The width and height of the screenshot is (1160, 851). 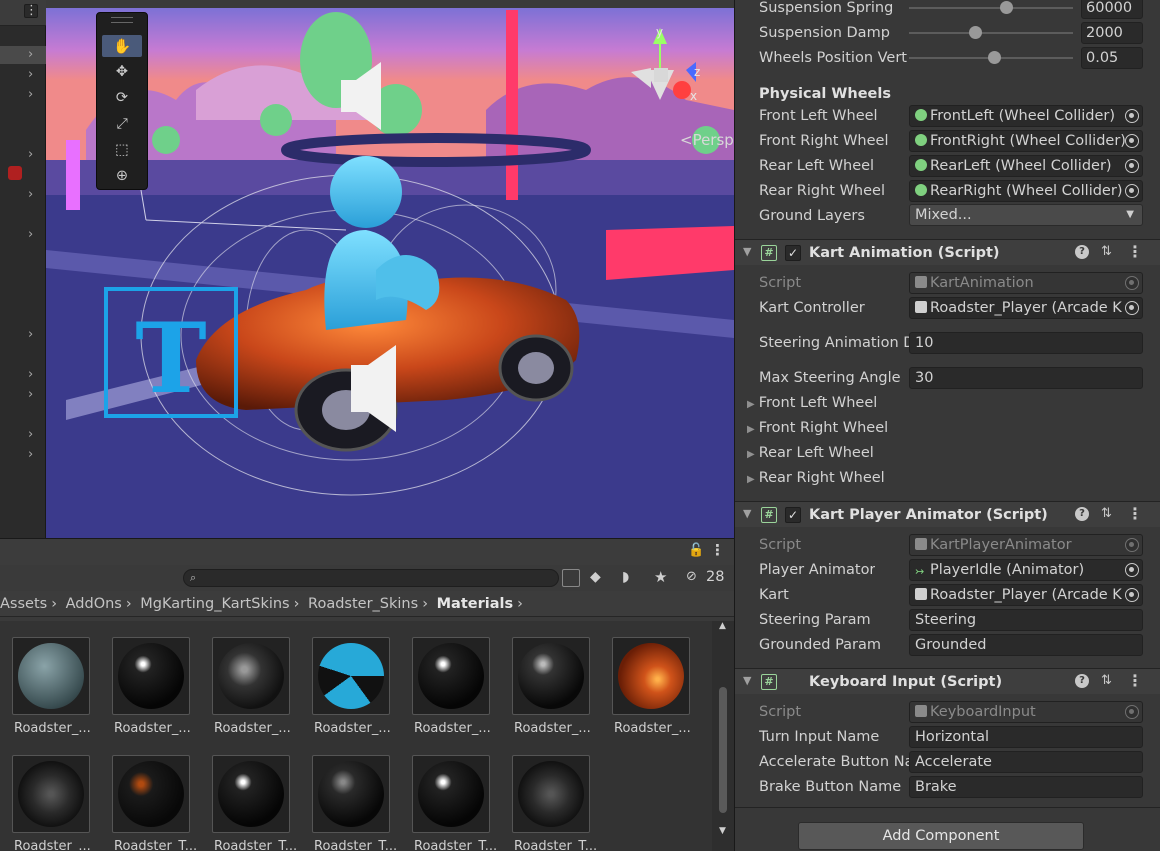 I want to click on foldout-front-right-wheel: ▶ Front Right Wheel, so click(x=817, y=428).